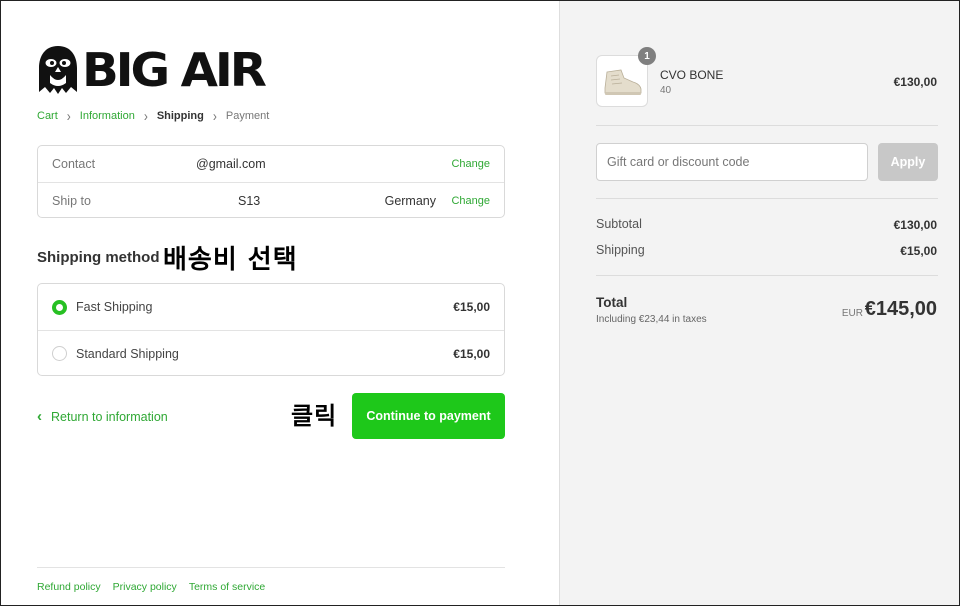  Describe the element at coordinates (107, 116) in the screenshot. I see `breadcrumb-information: Information` at that location.